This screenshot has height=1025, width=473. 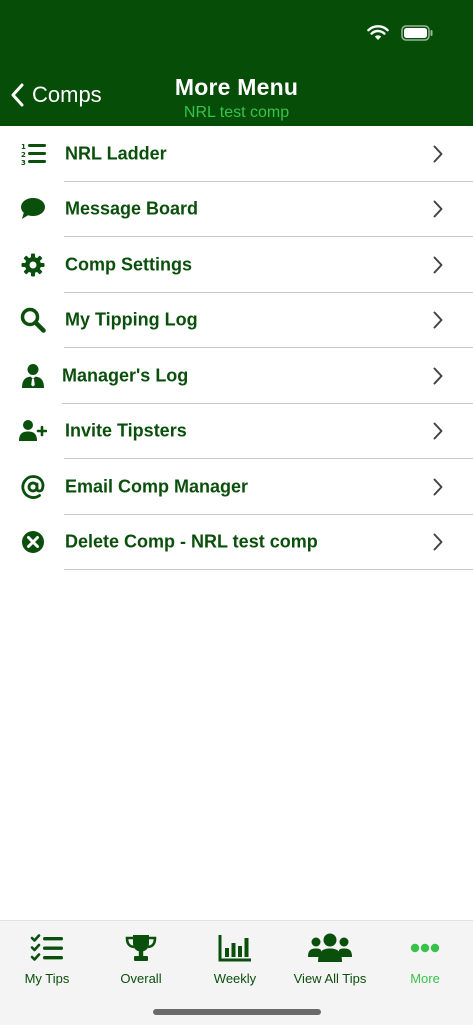 I want to click on page-title: More Menu, so click(x=236, y=87).